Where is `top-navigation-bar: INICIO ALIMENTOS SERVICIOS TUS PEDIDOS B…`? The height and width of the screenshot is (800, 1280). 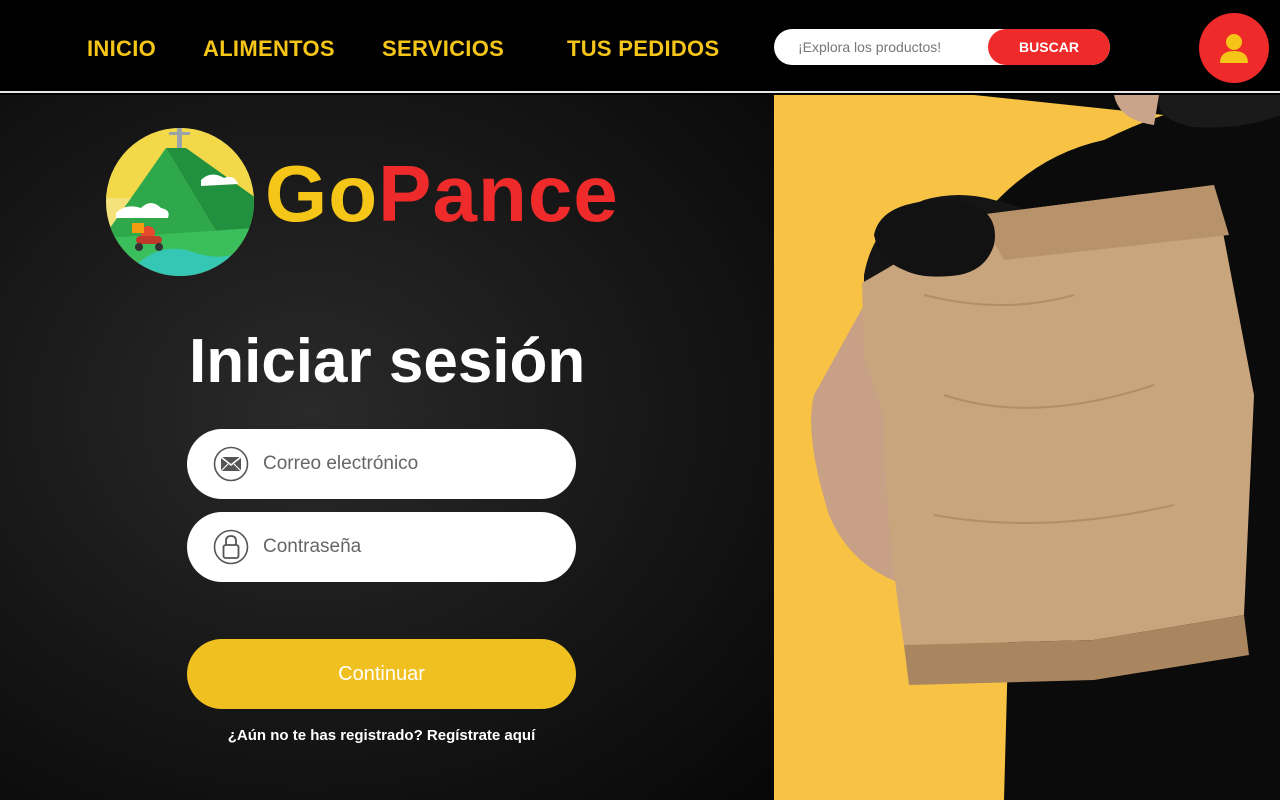 top-navigation-bar: INICIO ALIMENTOS SERVICIOS TUS PEDIDOS B… is located at coordinates (640, 46).